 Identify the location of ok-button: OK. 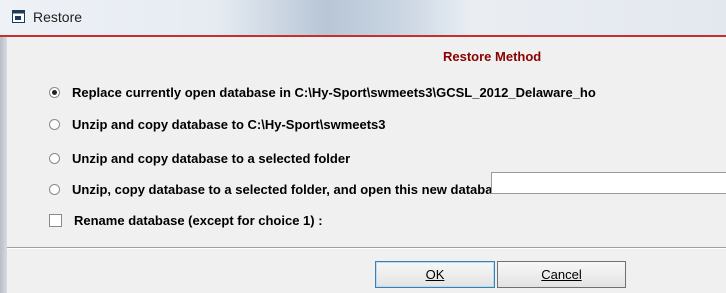
(435, 274).